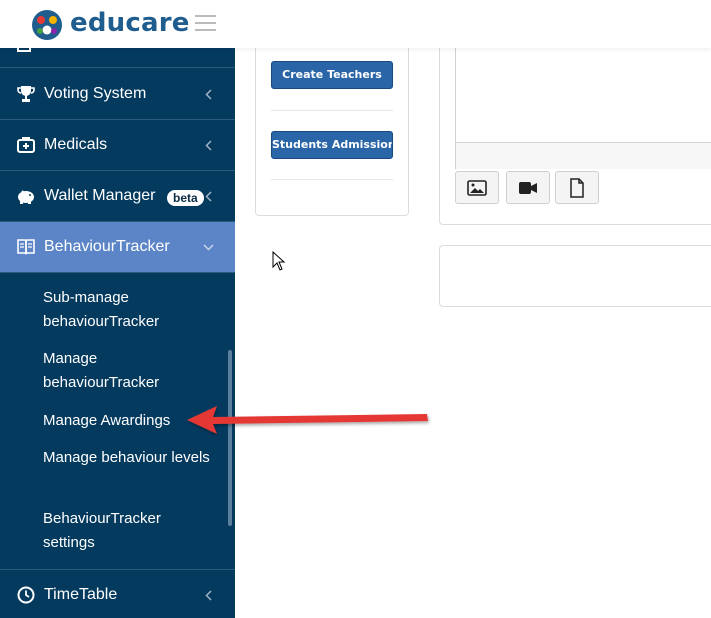  What do you see at coordinates (100, 195) in the screenshot?
I see `sidebar-item-label: Wallet Manager` at bounding box center [100, 195].